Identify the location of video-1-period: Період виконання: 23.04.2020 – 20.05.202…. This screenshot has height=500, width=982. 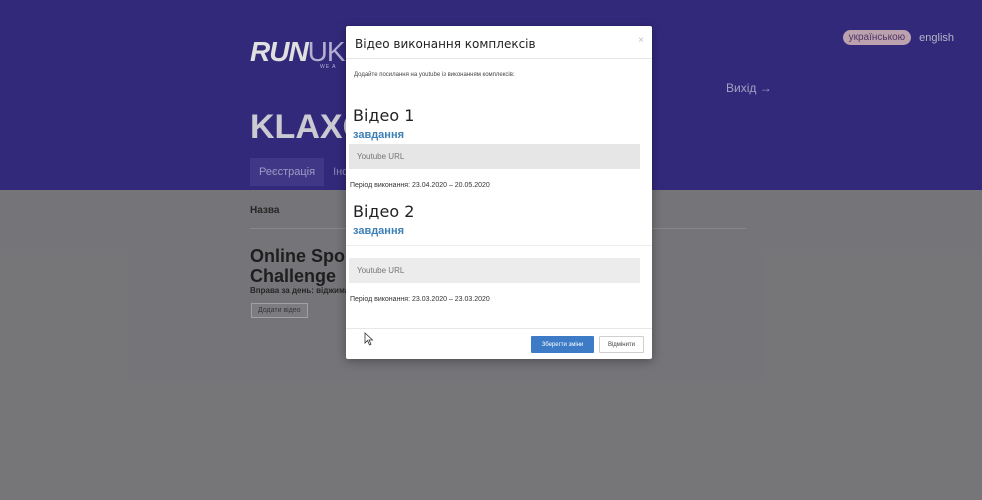
(420, 185).